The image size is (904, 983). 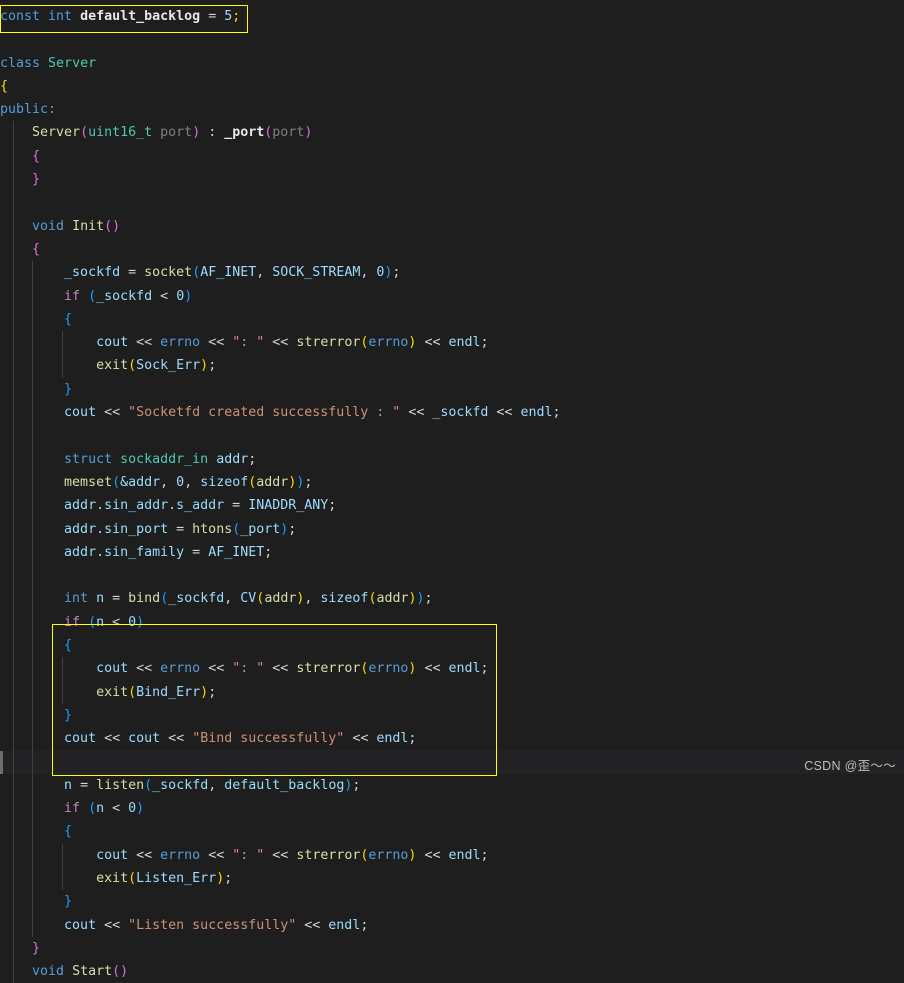 I want to click on token-arg-port: port, so click(x=288, y=133).